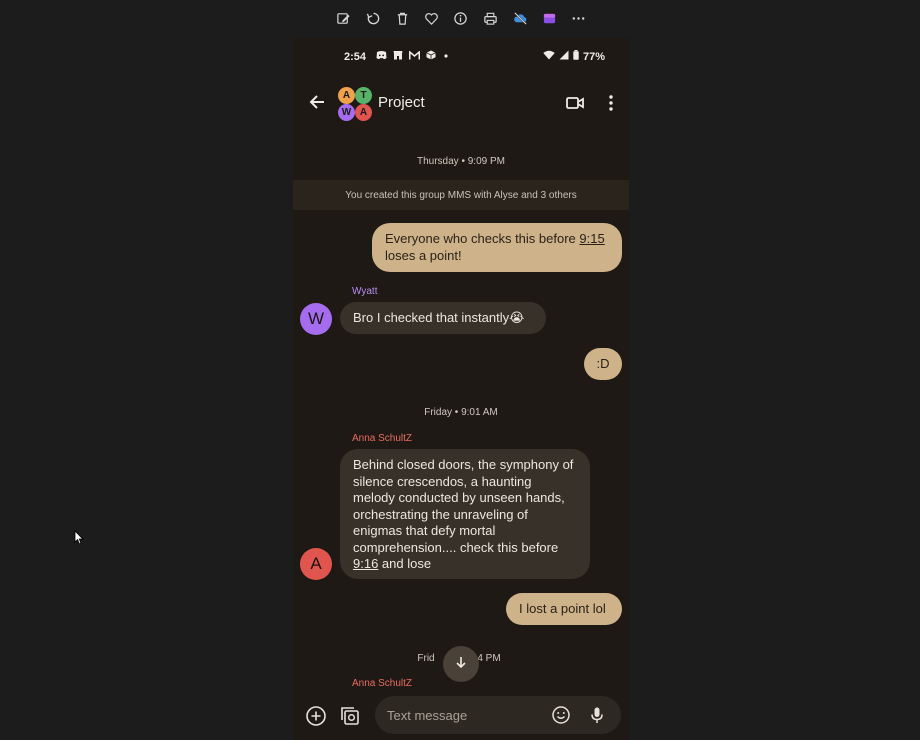  I want to click on clipchamp-icon, so click(549, 18).